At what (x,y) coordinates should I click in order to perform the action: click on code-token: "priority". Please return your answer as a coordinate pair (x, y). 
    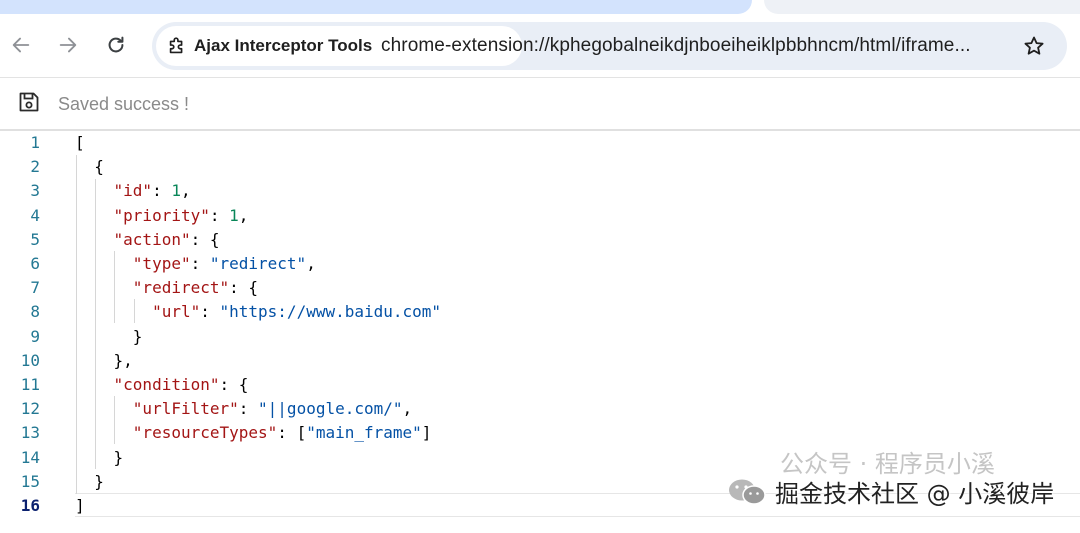
    Looking at the image, I should click on (161, 215).